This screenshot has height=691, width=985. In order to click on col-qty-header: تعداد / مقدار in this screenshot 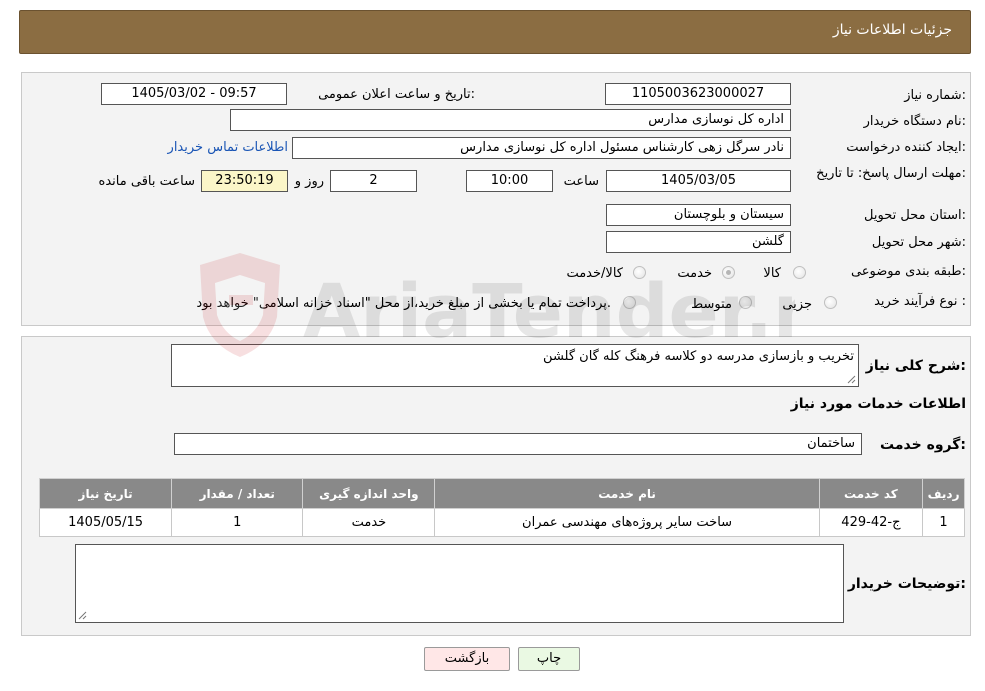, I will do `click(237, 493)`.